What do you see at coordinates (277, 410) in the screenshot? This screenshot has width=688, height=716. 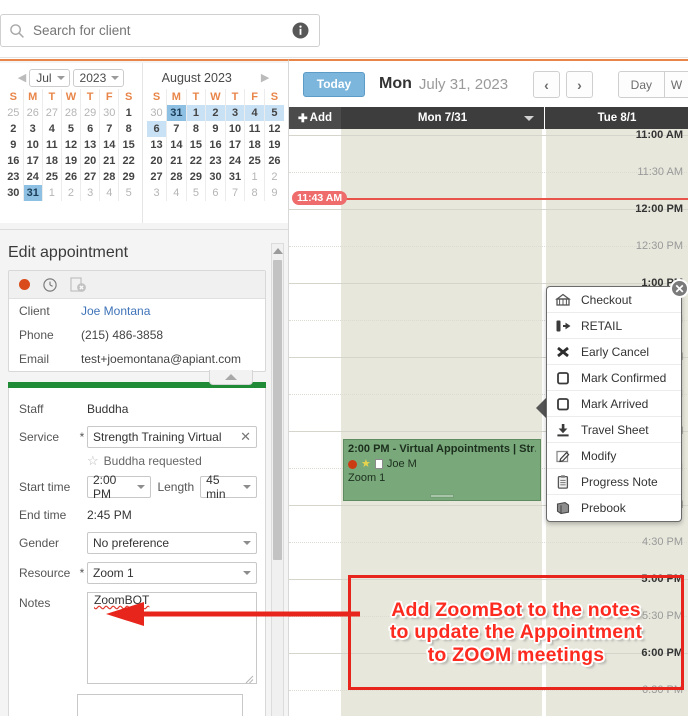 I see `scrollbar-thumb` at bounding box center [277, 410].